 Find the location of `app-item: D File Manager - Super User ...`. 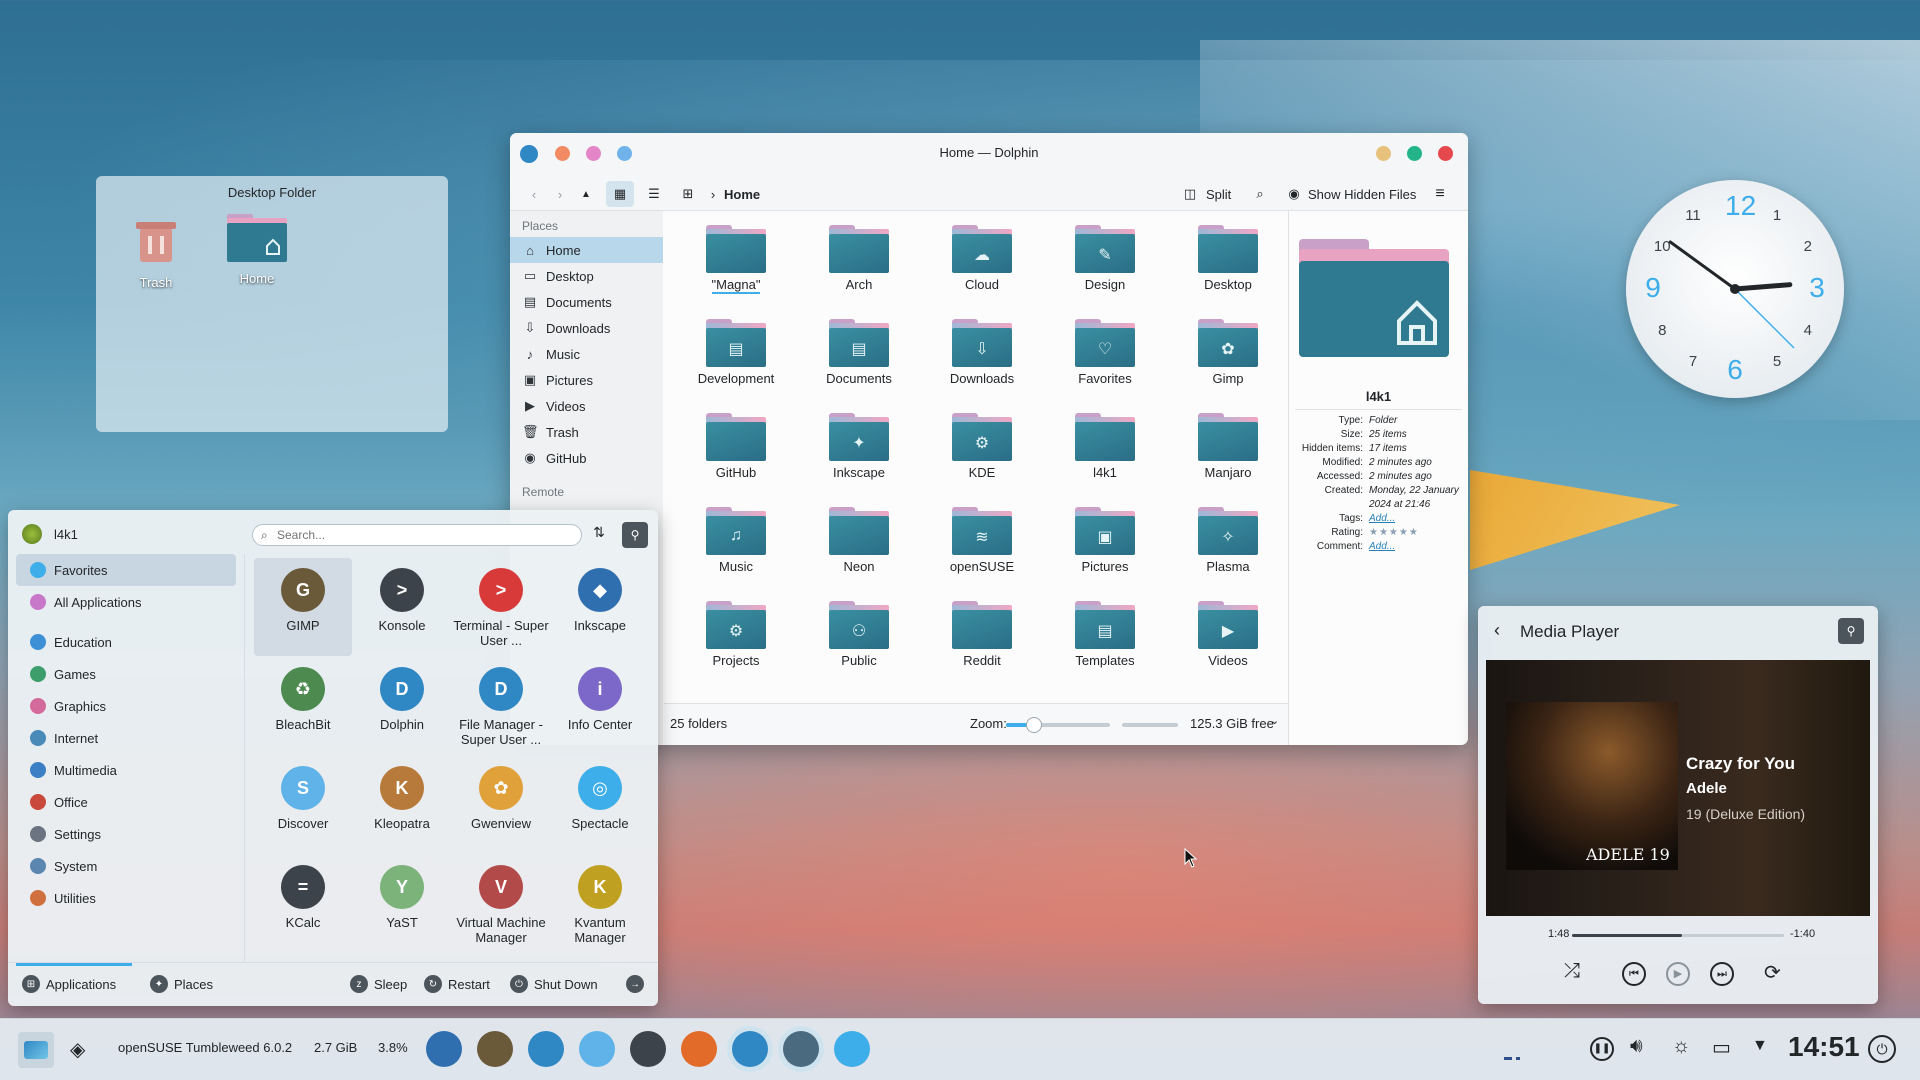

app-item: D File Manager - Super User ... is located at coordinates (501, 706).